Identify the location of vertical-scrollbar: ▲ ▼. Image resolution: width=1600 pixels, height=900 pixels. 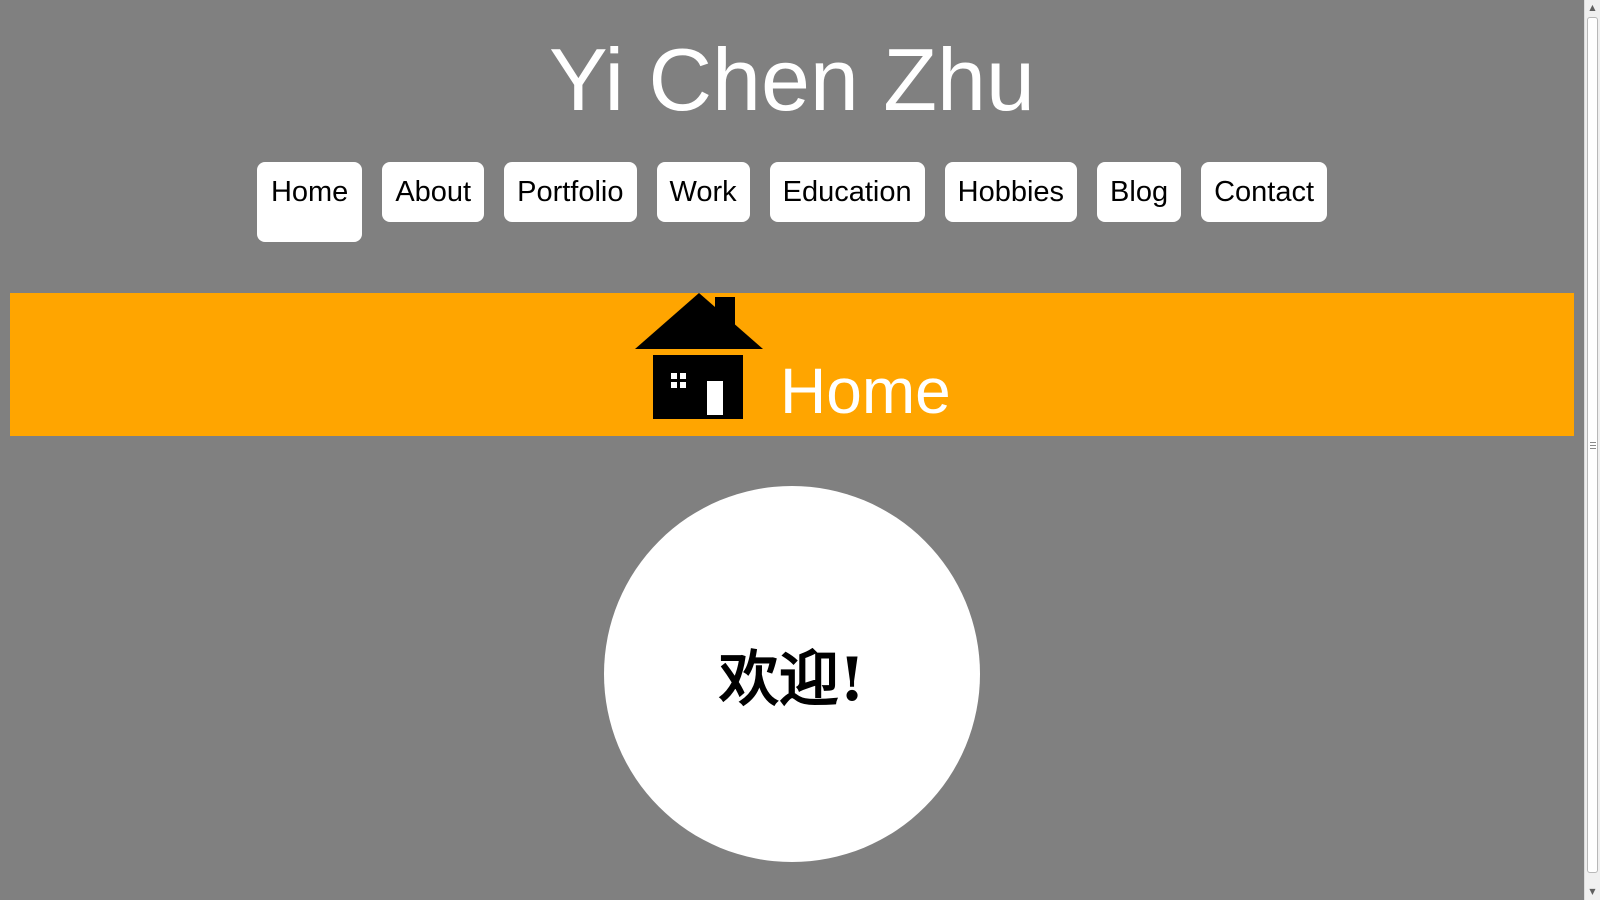
(1592, 450).